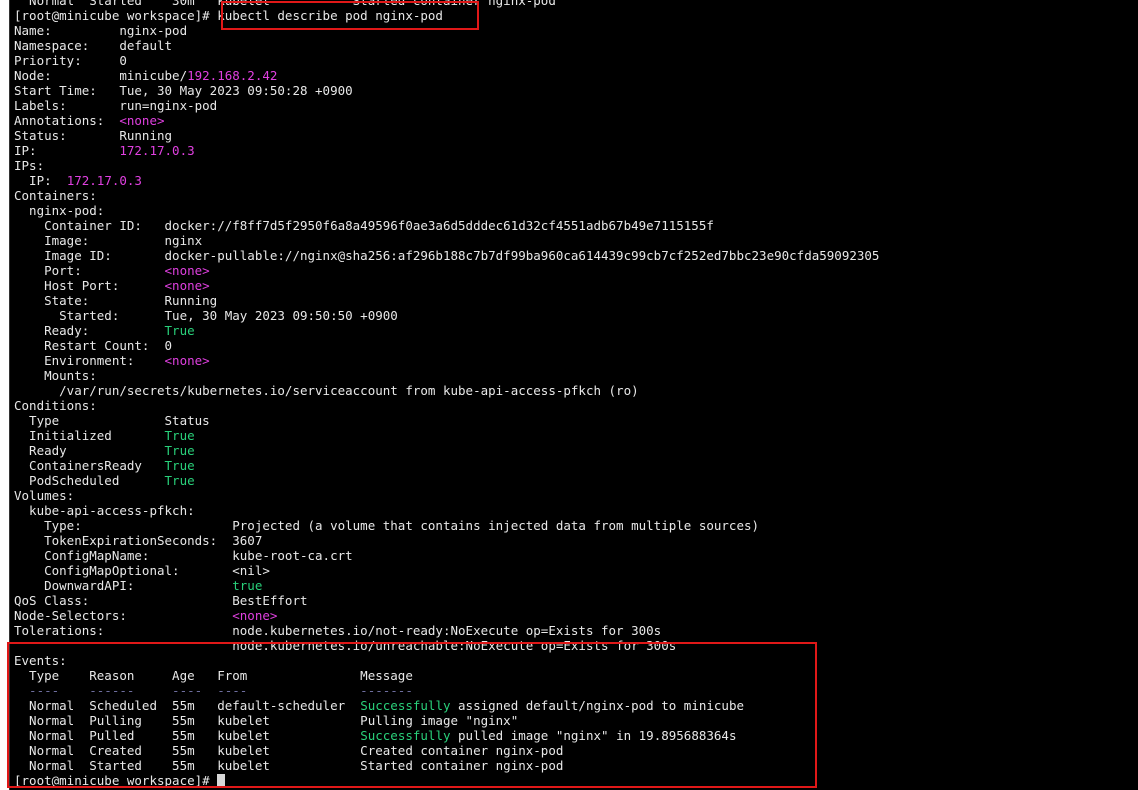 The image size is (1138, 790). I want to click on terminal-line: State: Running, so click(446, 300).